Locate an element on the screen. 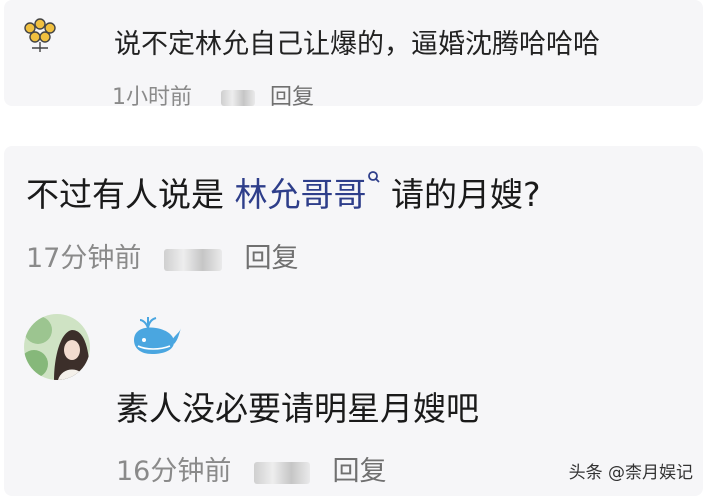  comment-time: 17分钟前 is located at coordinates (84, 258).